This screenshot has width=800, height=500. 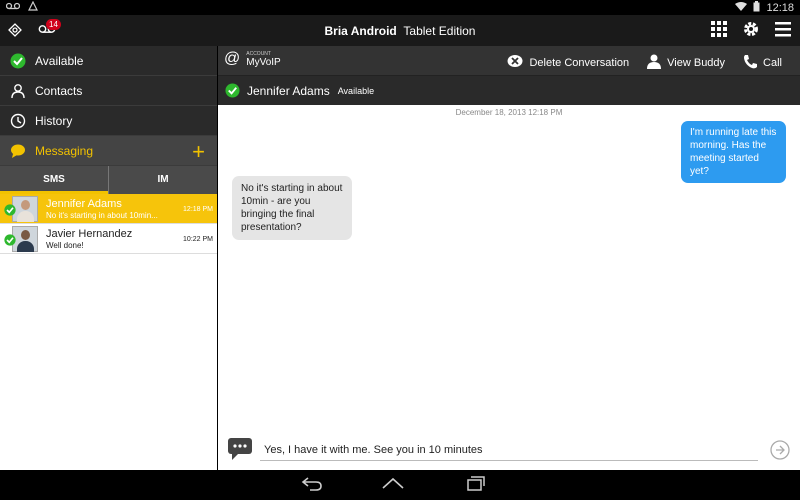 What do you see at coordinates (240, 451) in the screenshot?
I see `chat-bubble-icon` at bounding box center [240, 451].